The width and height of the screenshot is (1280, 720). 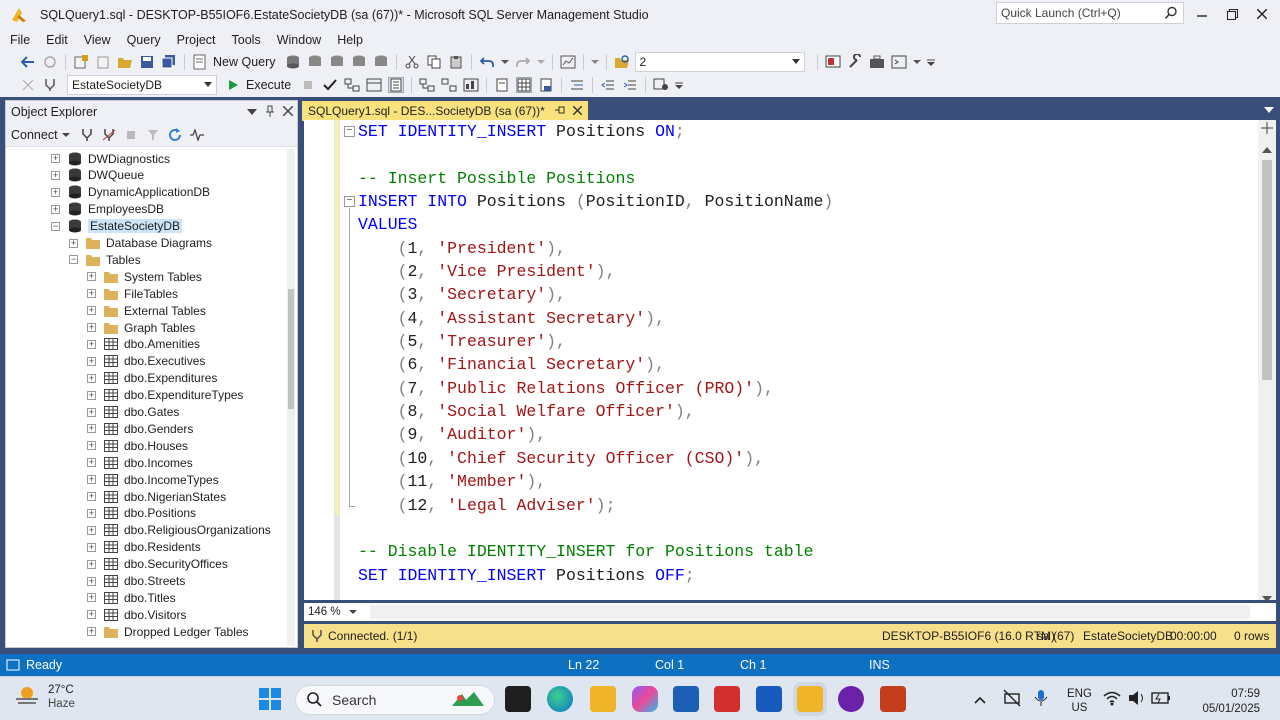 What do you see at coordinates (81, 62) in the screenshot?
I see `new-project-icon` at bounding box center [81, 62].